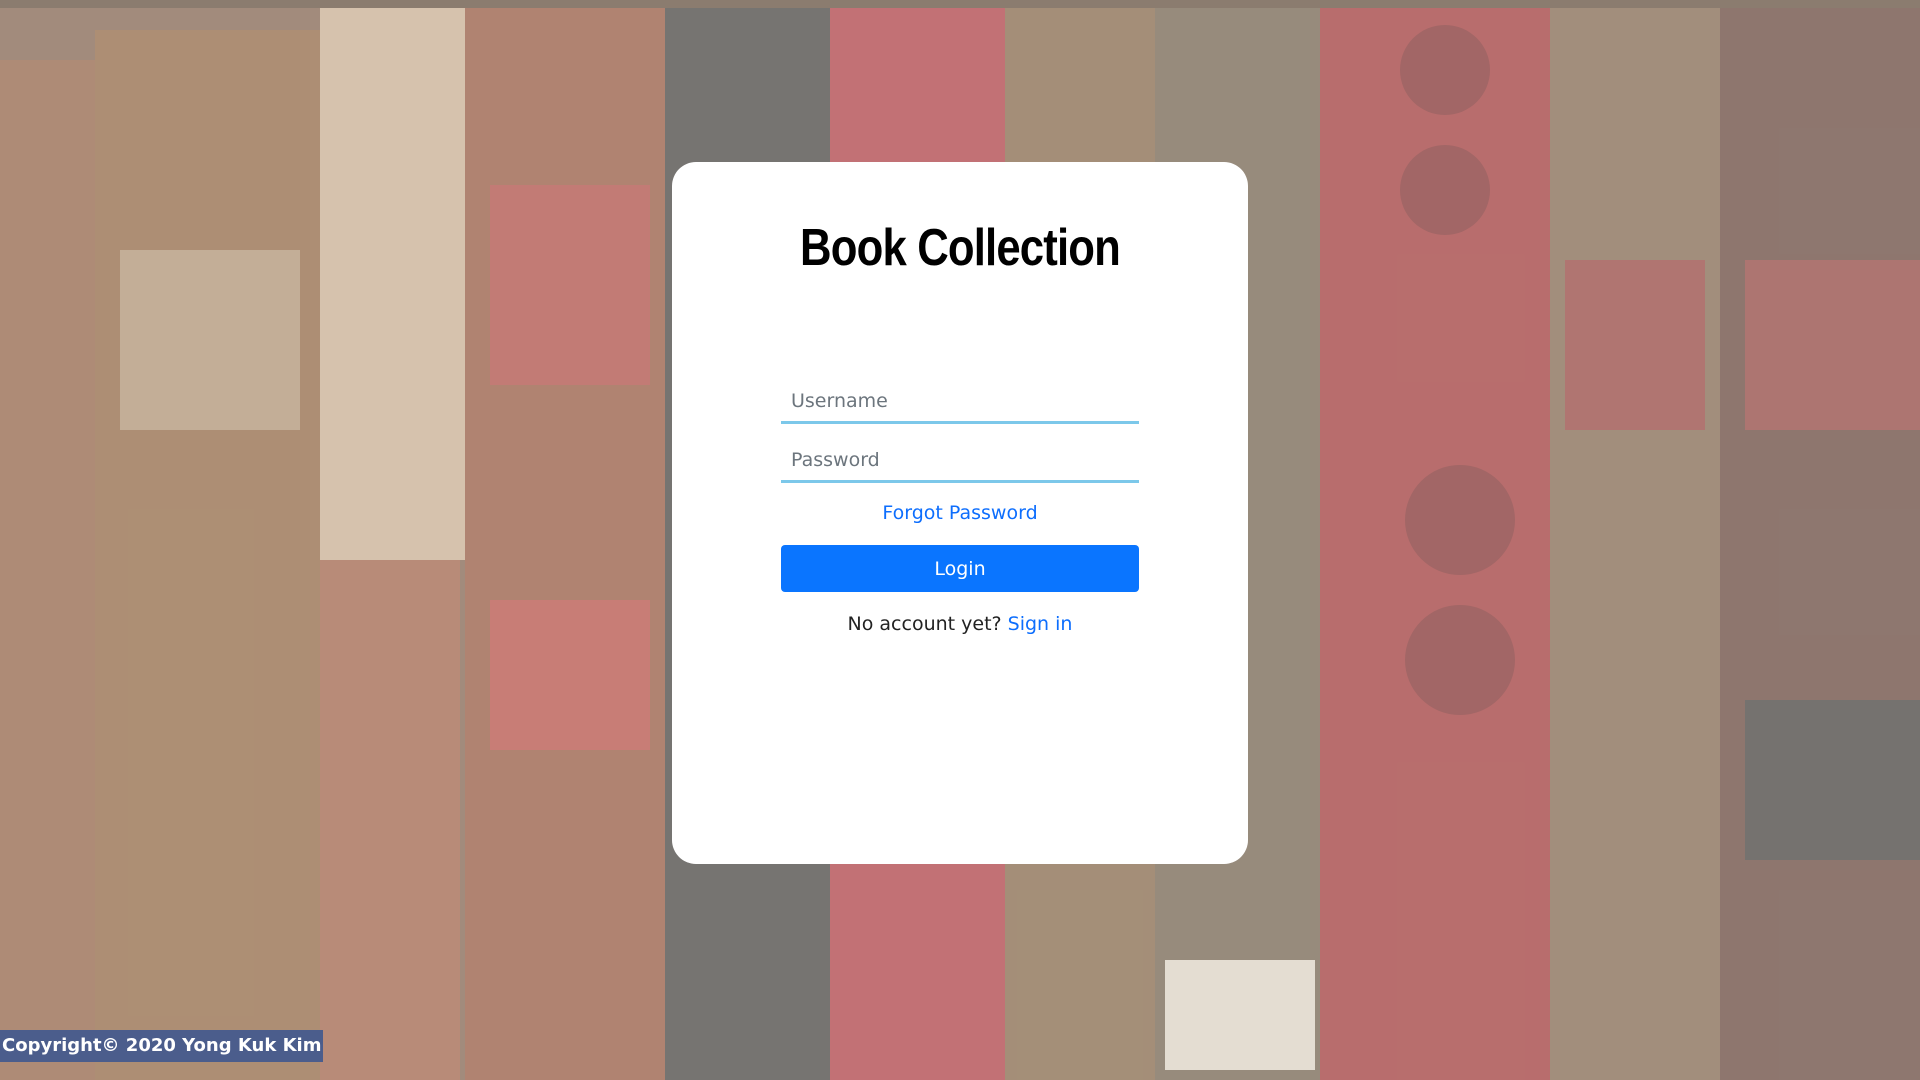 This screenshot has height=1080, width=1920. Describe the element at coordinates (927, 624) in the screenshot. I see `no-account-text: No account yet?` at that location.